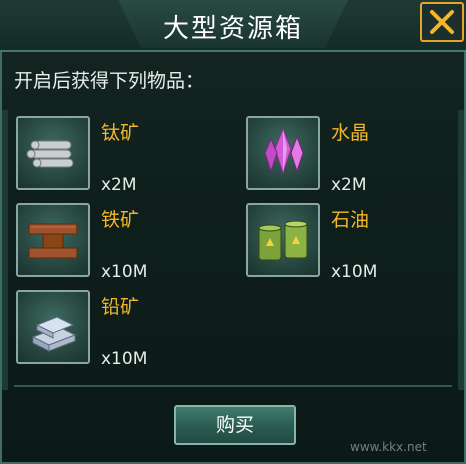  I want to click on close-button, so click(442, 22).